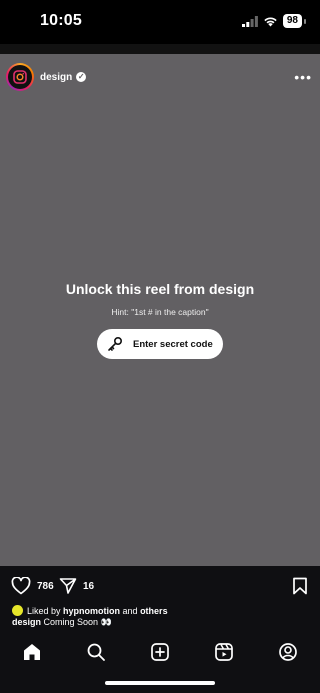 The image size is (320, 693). I want to click on caption-row: design Coming Soon 👀, so click(166, 622).